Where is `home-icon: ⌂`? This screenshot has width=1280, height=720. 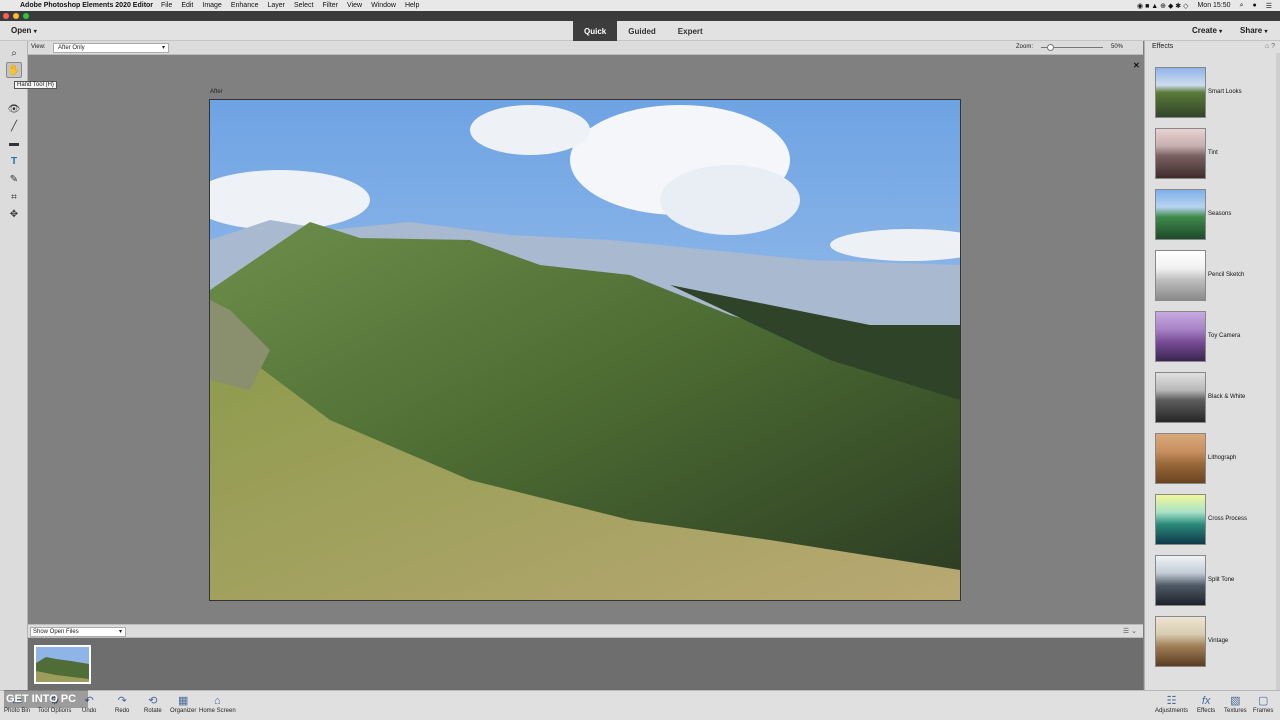
home-icon: ⌂ is located at coordinates (217, 701).